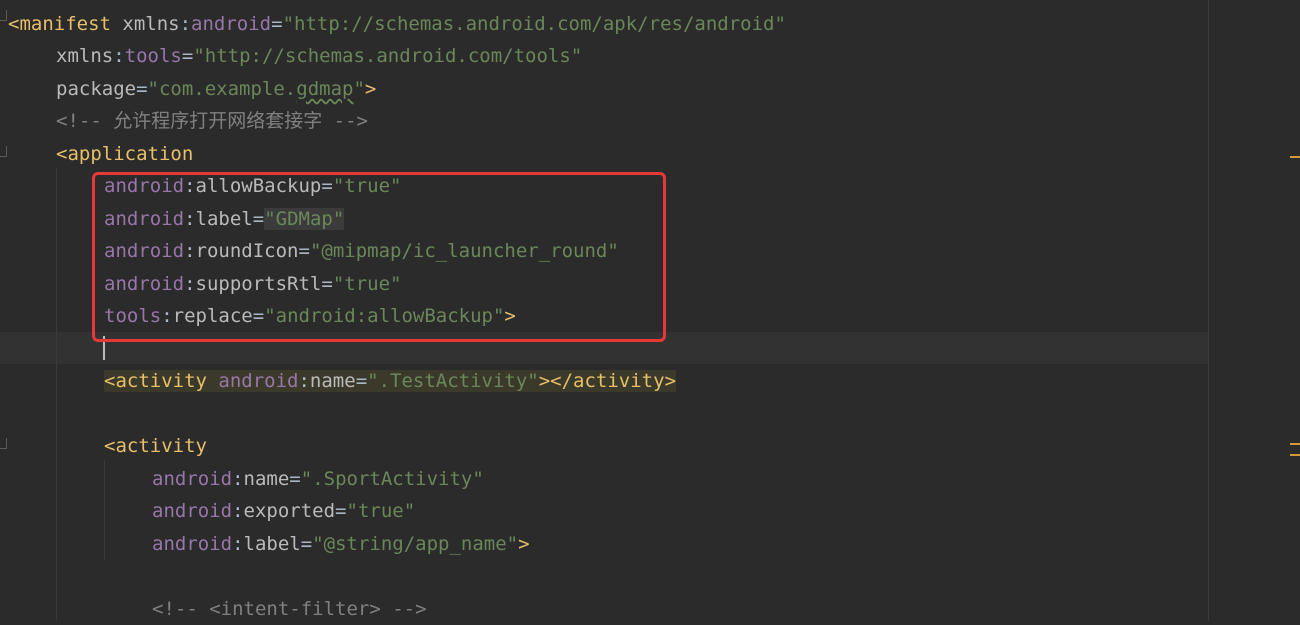 The width and height of the screenshot is (1300, 625). I want to click on code-line-15: android:name=".SportActivity", so click(318, 479).